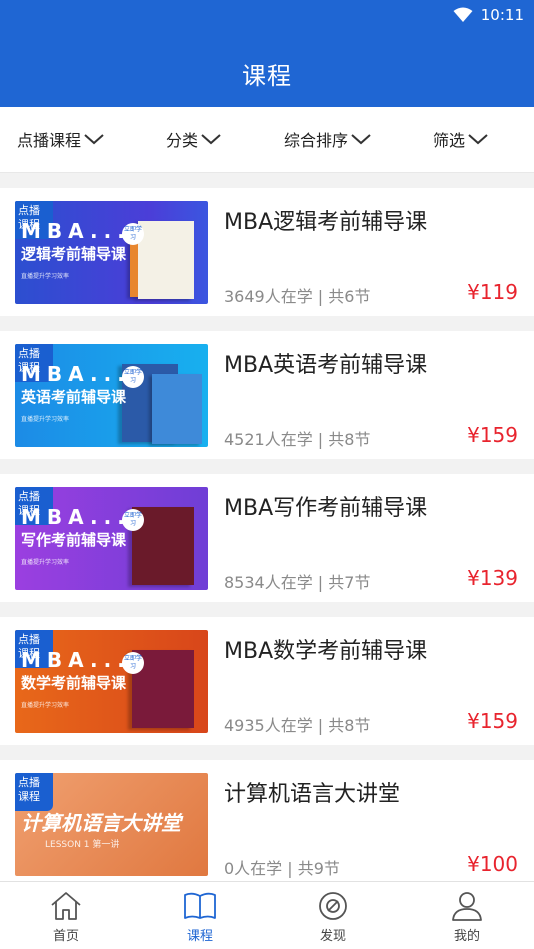 The image size is (534, 949). I want to click on thumbnail-slogan: LESSON 1 第一讲, so click(82, 845).